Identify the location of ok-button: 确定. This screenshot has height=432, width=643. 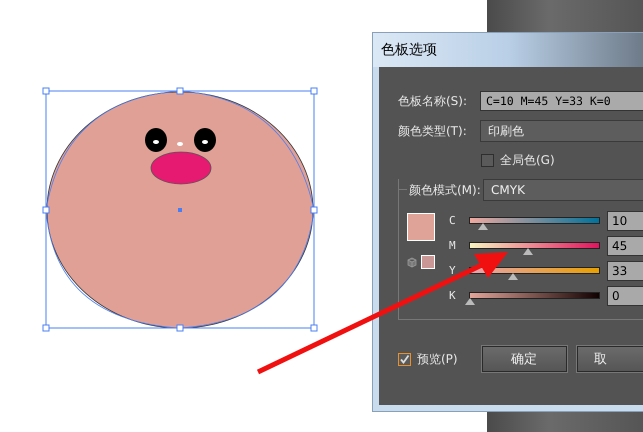
(524, 359).